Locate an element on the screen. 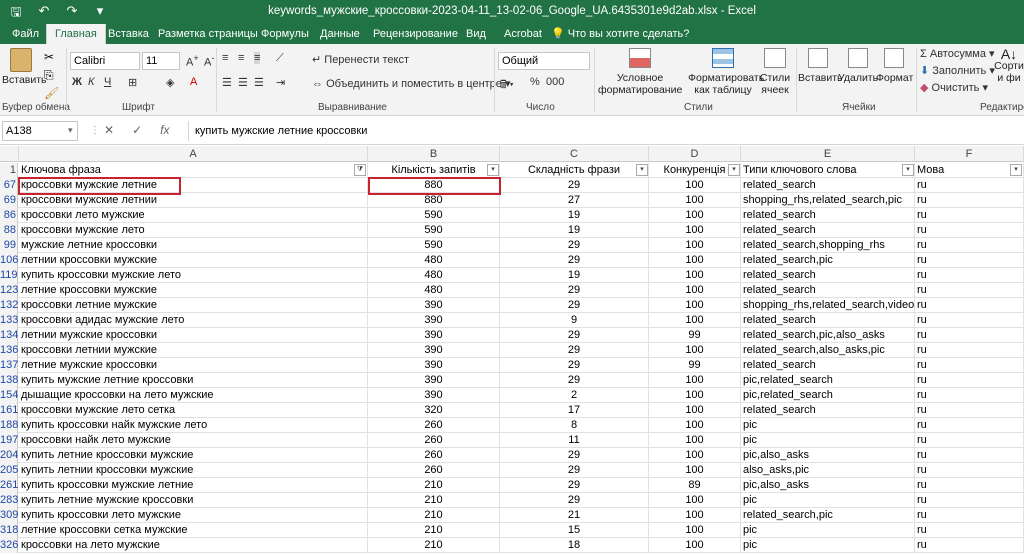 The image size is (1024, 554). row-number: 318 is located at coordinates (9, 530).